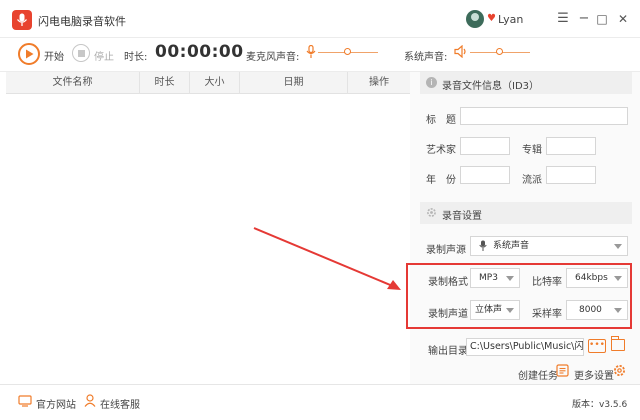 The width and height of the screenshot is (640, 420). I want to click on id3-section-header: i 录音文件信息（ID3）, so click(526, 83).